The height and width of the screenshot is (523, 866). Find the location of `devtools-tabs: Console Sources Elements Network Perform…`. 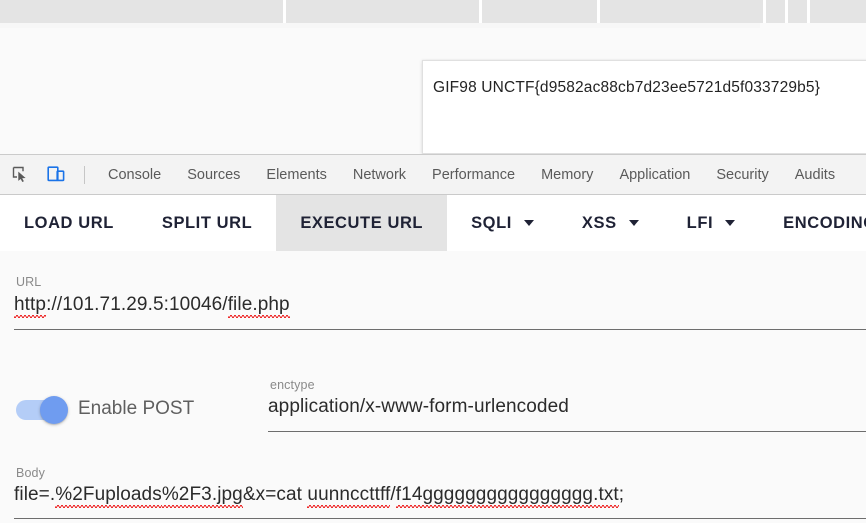

devtools-tabs: Console Sources Elements Network Perform… is located at coordinates (471, 175).